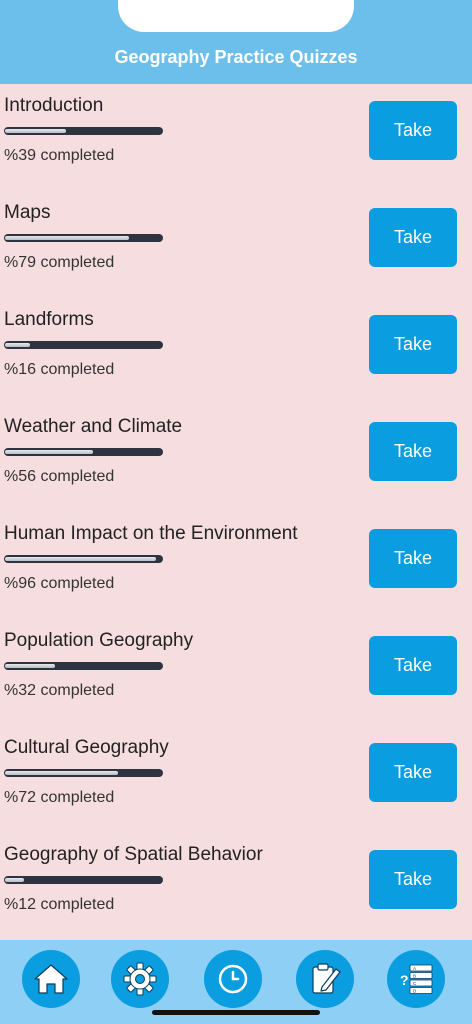  Describe the element at coordinates (59, 583) in the screenshot. I see `quiz-status: %96 completed` at that location.